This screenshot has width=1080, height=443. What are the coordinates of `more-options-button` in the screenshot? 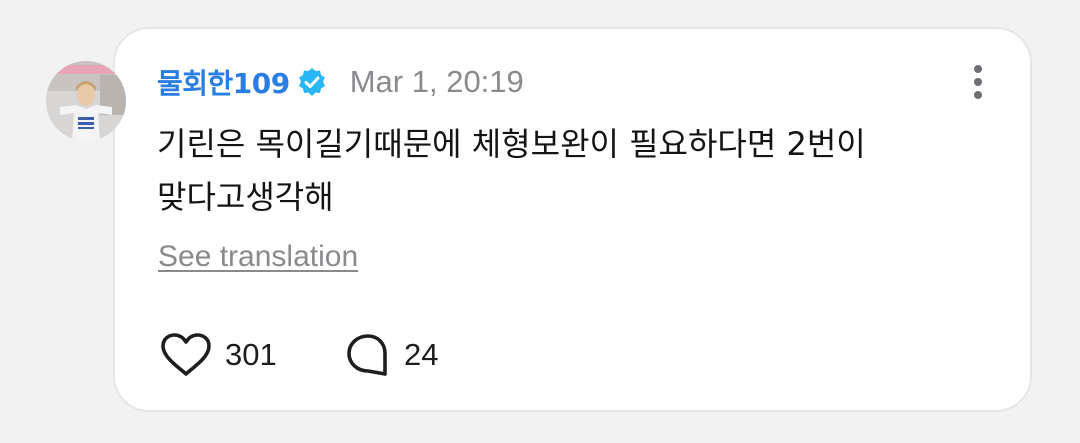 It's located at (978, 82).